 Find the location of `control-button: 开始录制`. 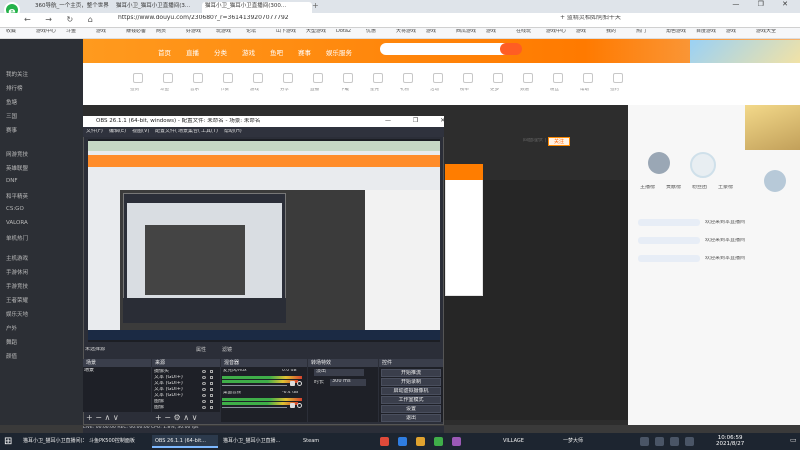

control-button: 开始录制 is located at coordinates (411, 382).